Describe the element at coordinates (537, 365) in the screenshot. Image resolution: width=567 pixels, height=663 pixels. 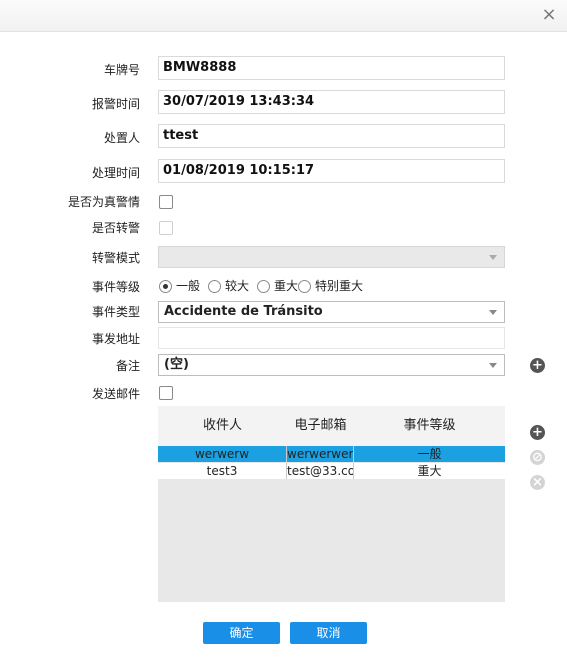
I see `add-remark-icon: +` at that location.